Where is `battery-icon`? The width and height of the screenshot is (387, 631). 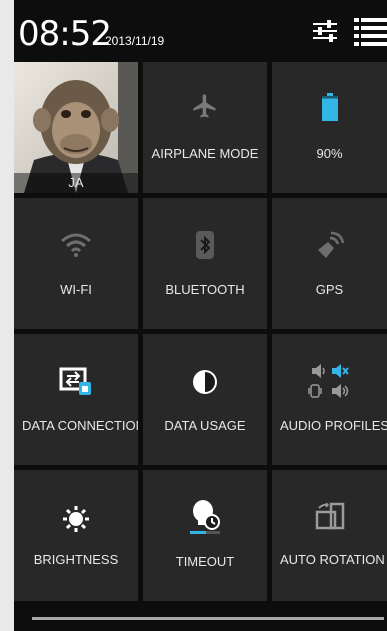 battery-icon is located at coordinates (329, 107).